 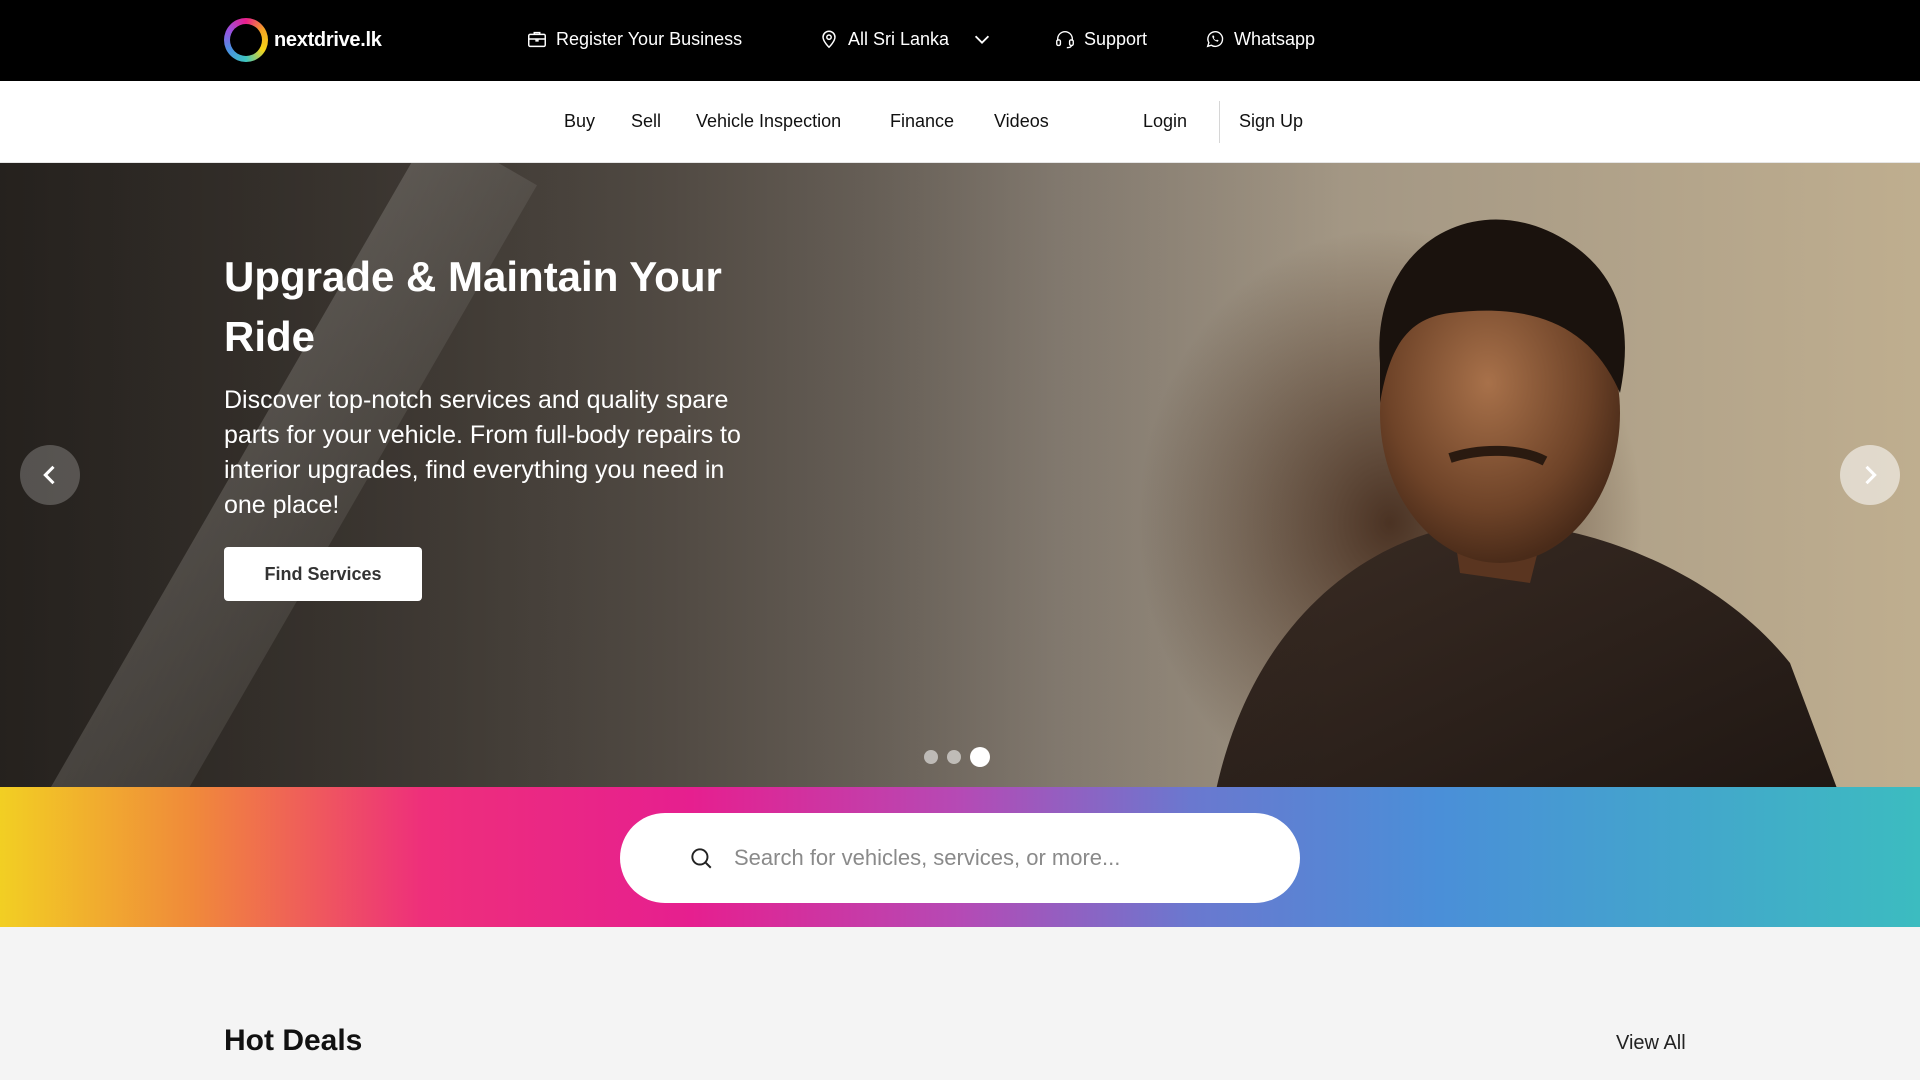 I want to click on carousel-indicators, so click(x=957, y=757).